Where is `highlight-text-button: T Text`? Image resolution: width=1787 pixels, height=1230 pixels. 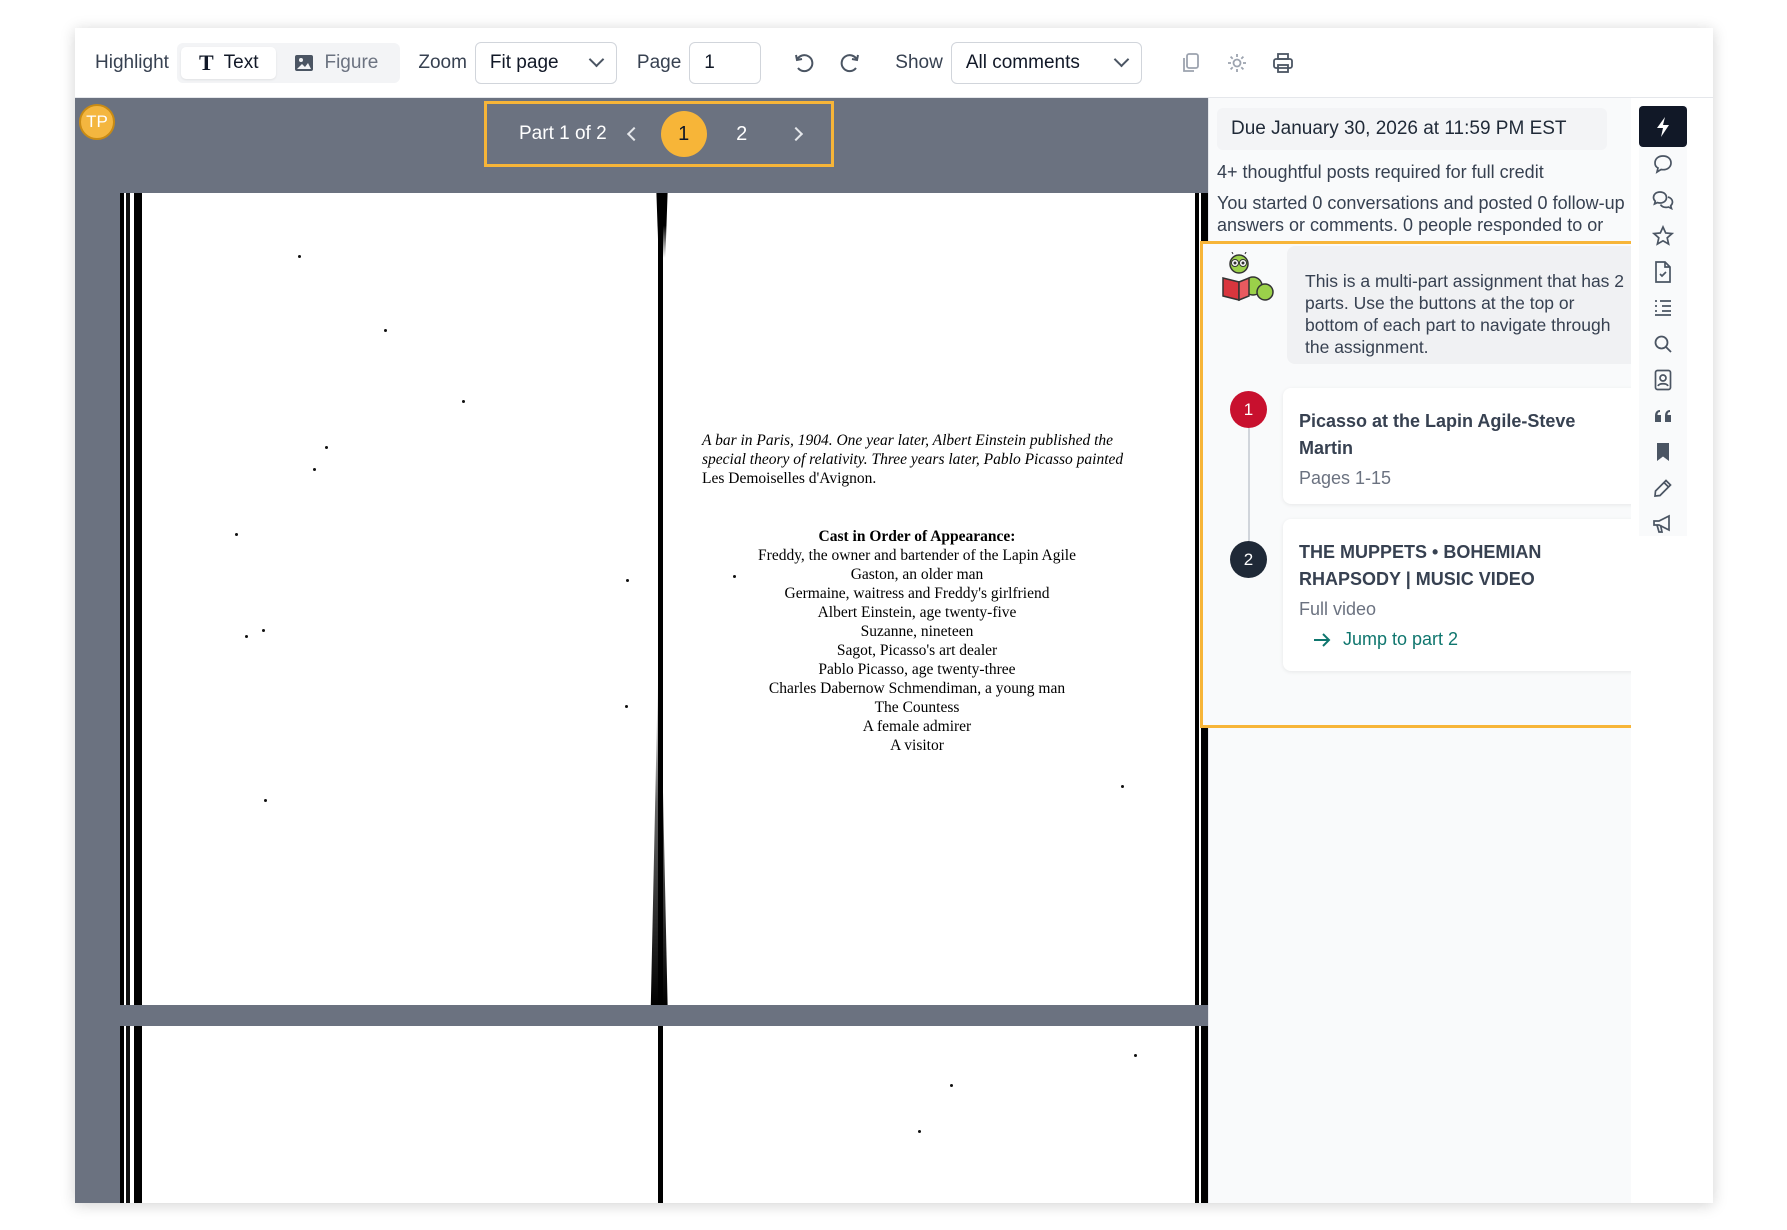
highlight-text-button: T Text is located at coordinates (228, 62).